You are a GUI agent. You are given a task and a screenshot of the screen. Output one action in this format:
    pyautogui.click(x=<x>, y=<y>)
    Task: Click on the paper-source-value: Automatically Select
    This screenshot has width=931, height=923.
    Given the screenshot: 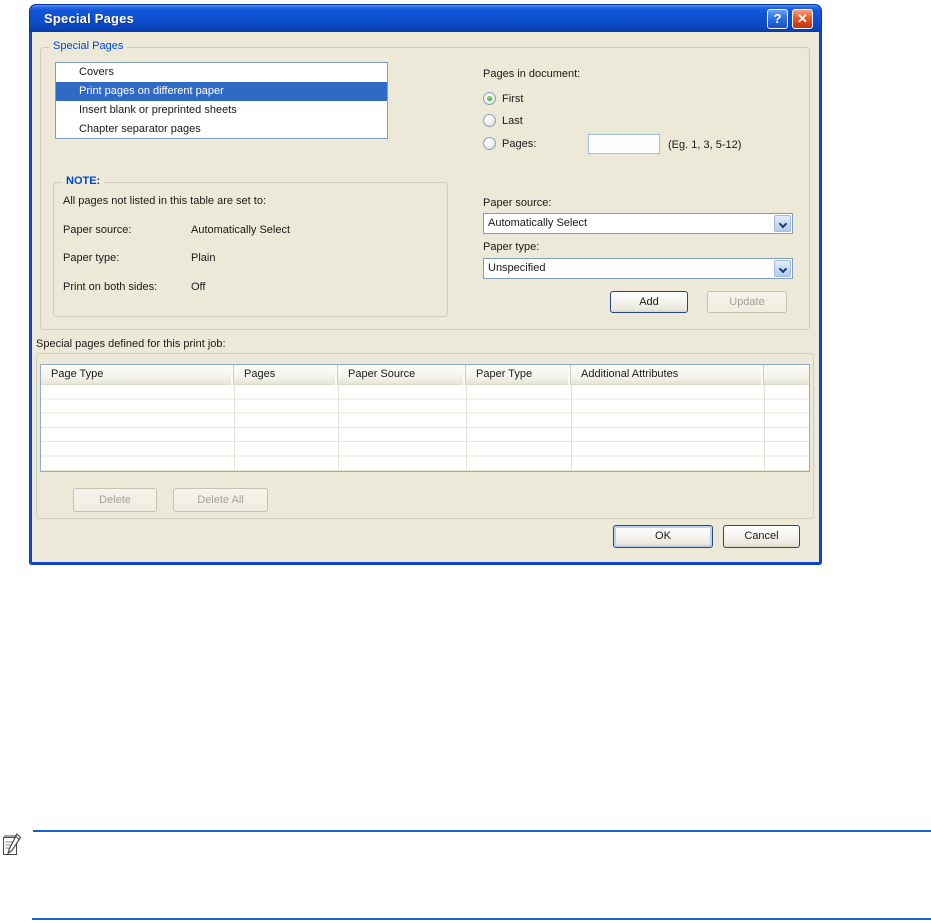 What is the action you would take?
    pyautogui.click(x=538, y=223)
    